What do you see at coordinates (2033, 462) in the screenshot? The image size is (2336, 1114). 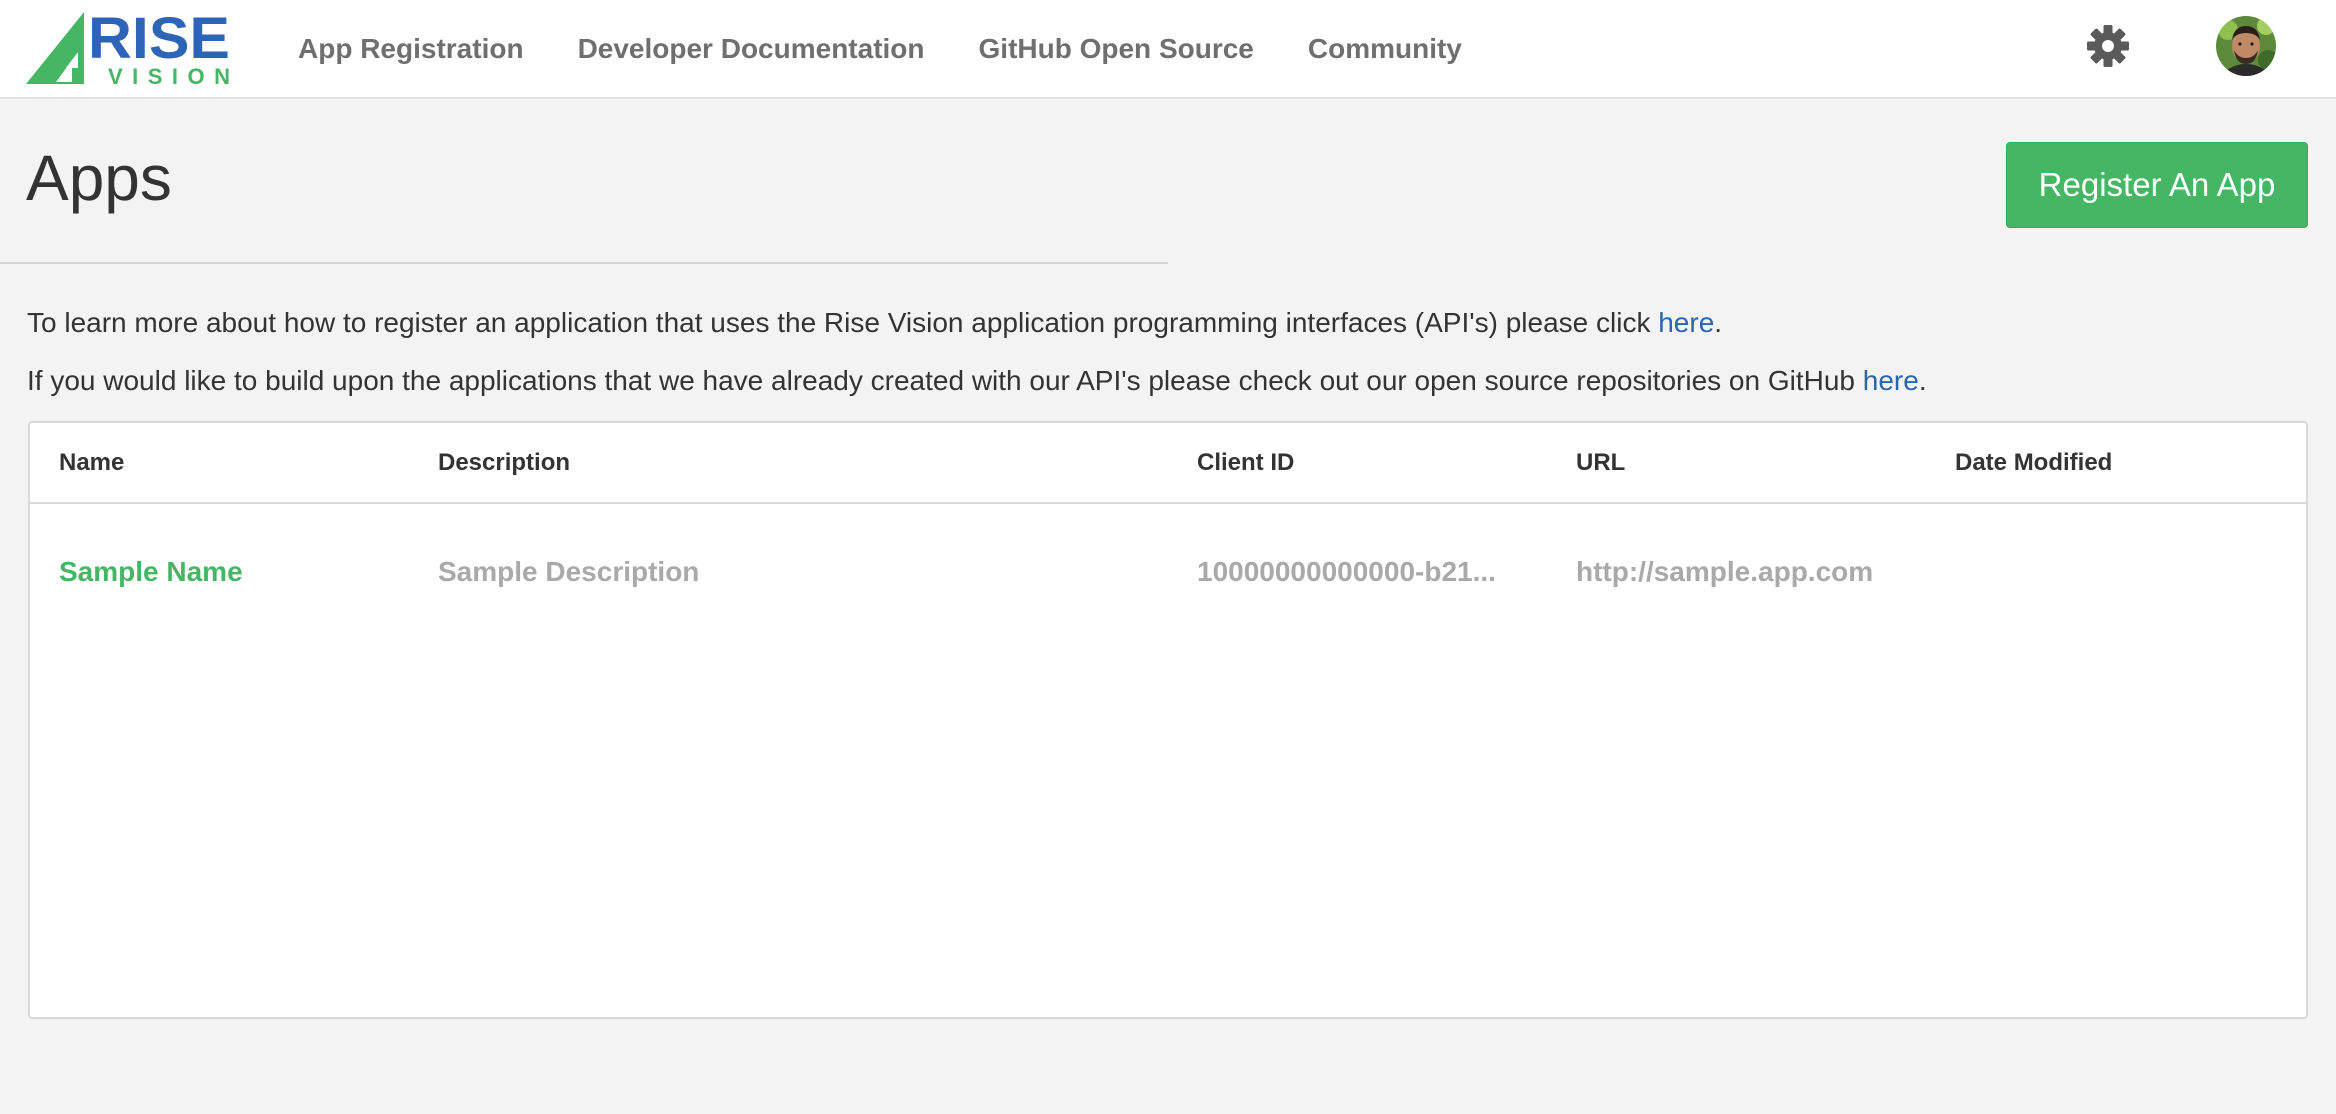 I see `column-header-date-modified: Date Modified` at bounding box center [2033, 462].